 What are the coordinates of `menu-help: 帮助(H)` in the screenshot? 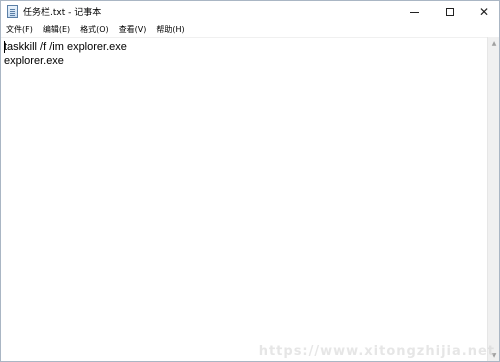 It's located at (170, 30).